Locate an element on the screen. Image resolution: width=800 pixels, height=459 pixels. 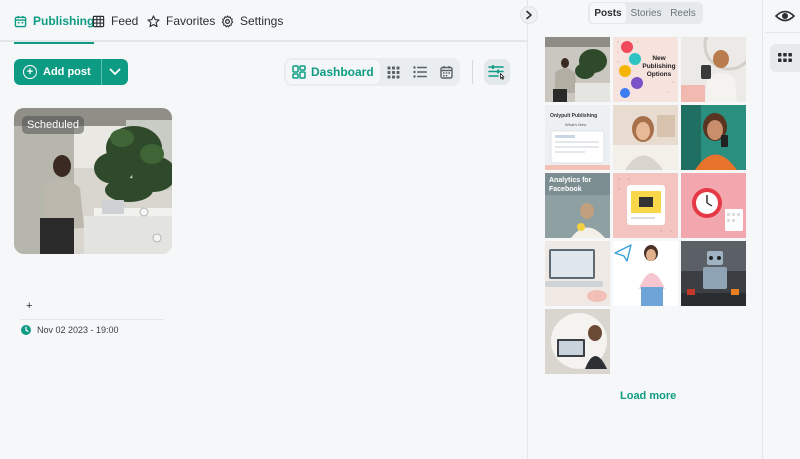
tab-favorites: Favorites is located at coordinates (181, 21).